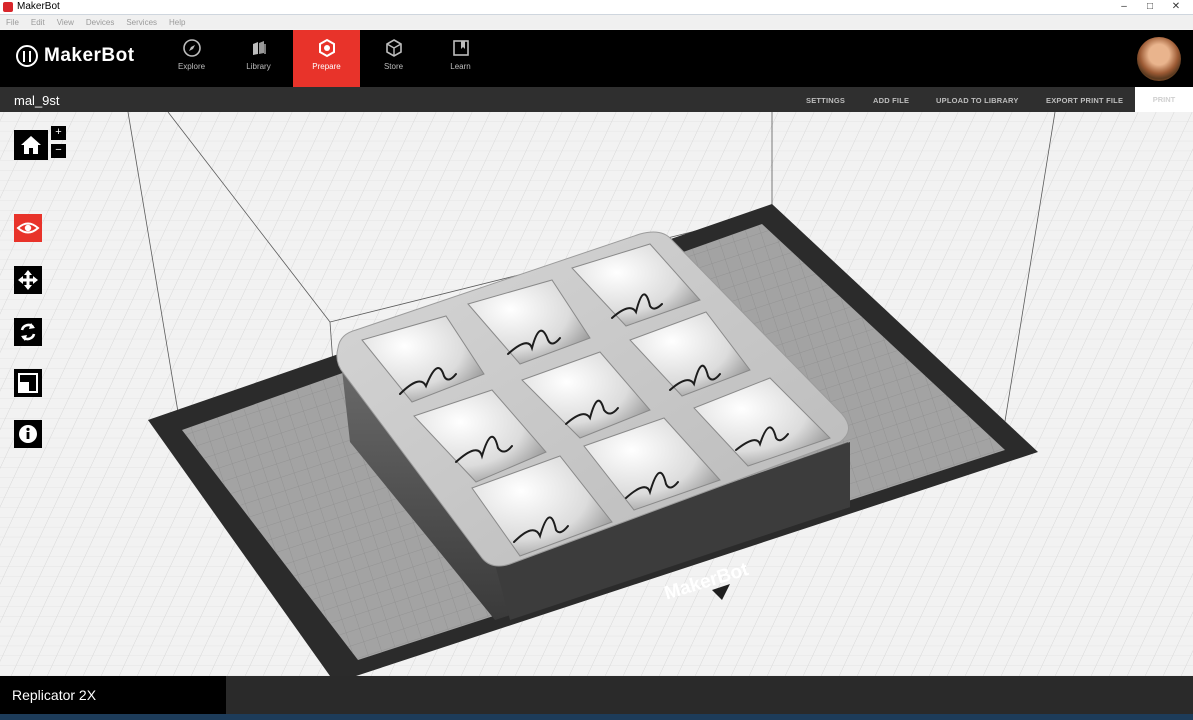 Image resolution: width=1193 pixels, height=720 pixels. Describe the element at coordinates (393, 66) in the screenshot. I see `tab-store-label: Store` at that location.